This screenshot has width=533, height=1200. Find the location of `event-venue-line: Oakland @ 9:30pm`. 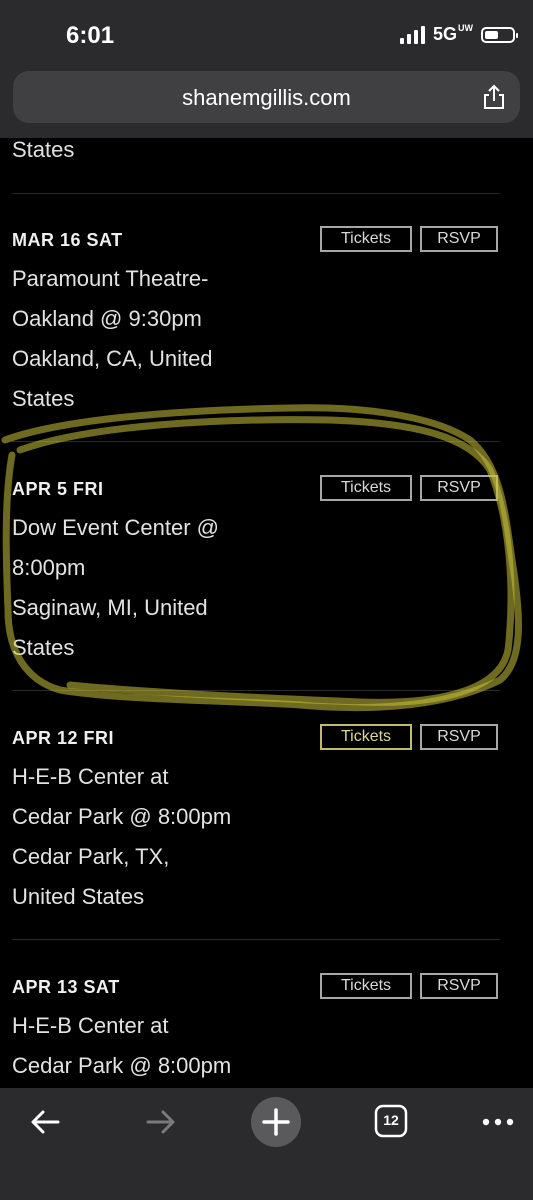

event-venue-line: Oakland @ 9:30pm is located at coordinates (107, 318).